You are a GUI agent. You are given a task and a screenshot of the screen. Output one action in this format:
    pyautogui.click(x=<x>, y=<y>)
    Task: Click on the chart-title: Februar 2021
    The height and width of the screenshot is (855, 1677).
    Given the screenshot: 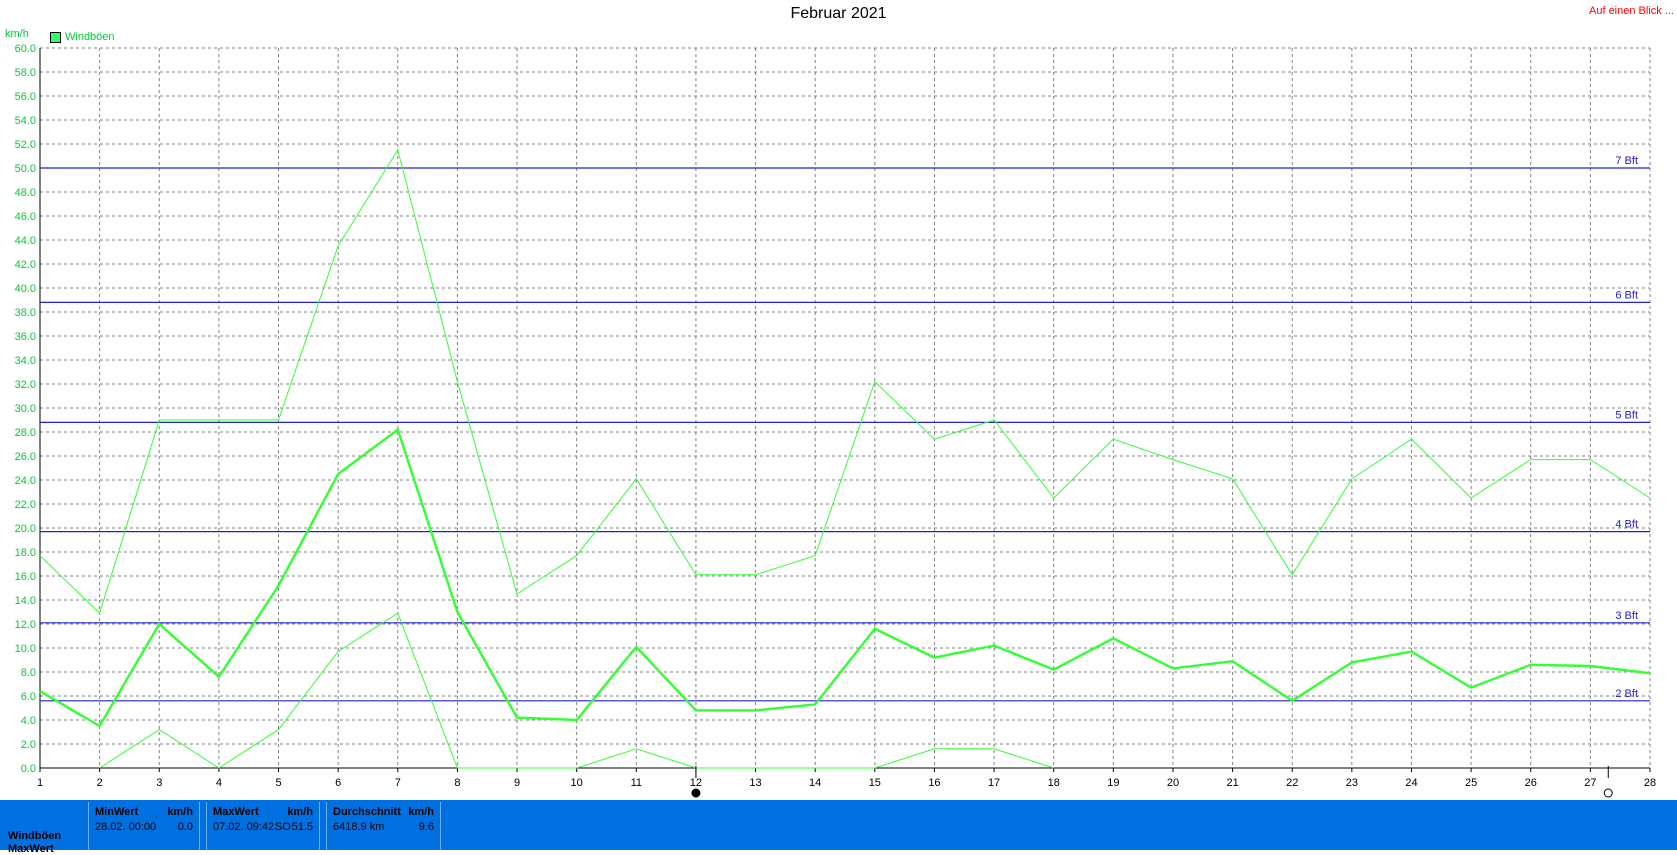 What is the action you would take?
    pyautogui.click(x=838, y=13)
    